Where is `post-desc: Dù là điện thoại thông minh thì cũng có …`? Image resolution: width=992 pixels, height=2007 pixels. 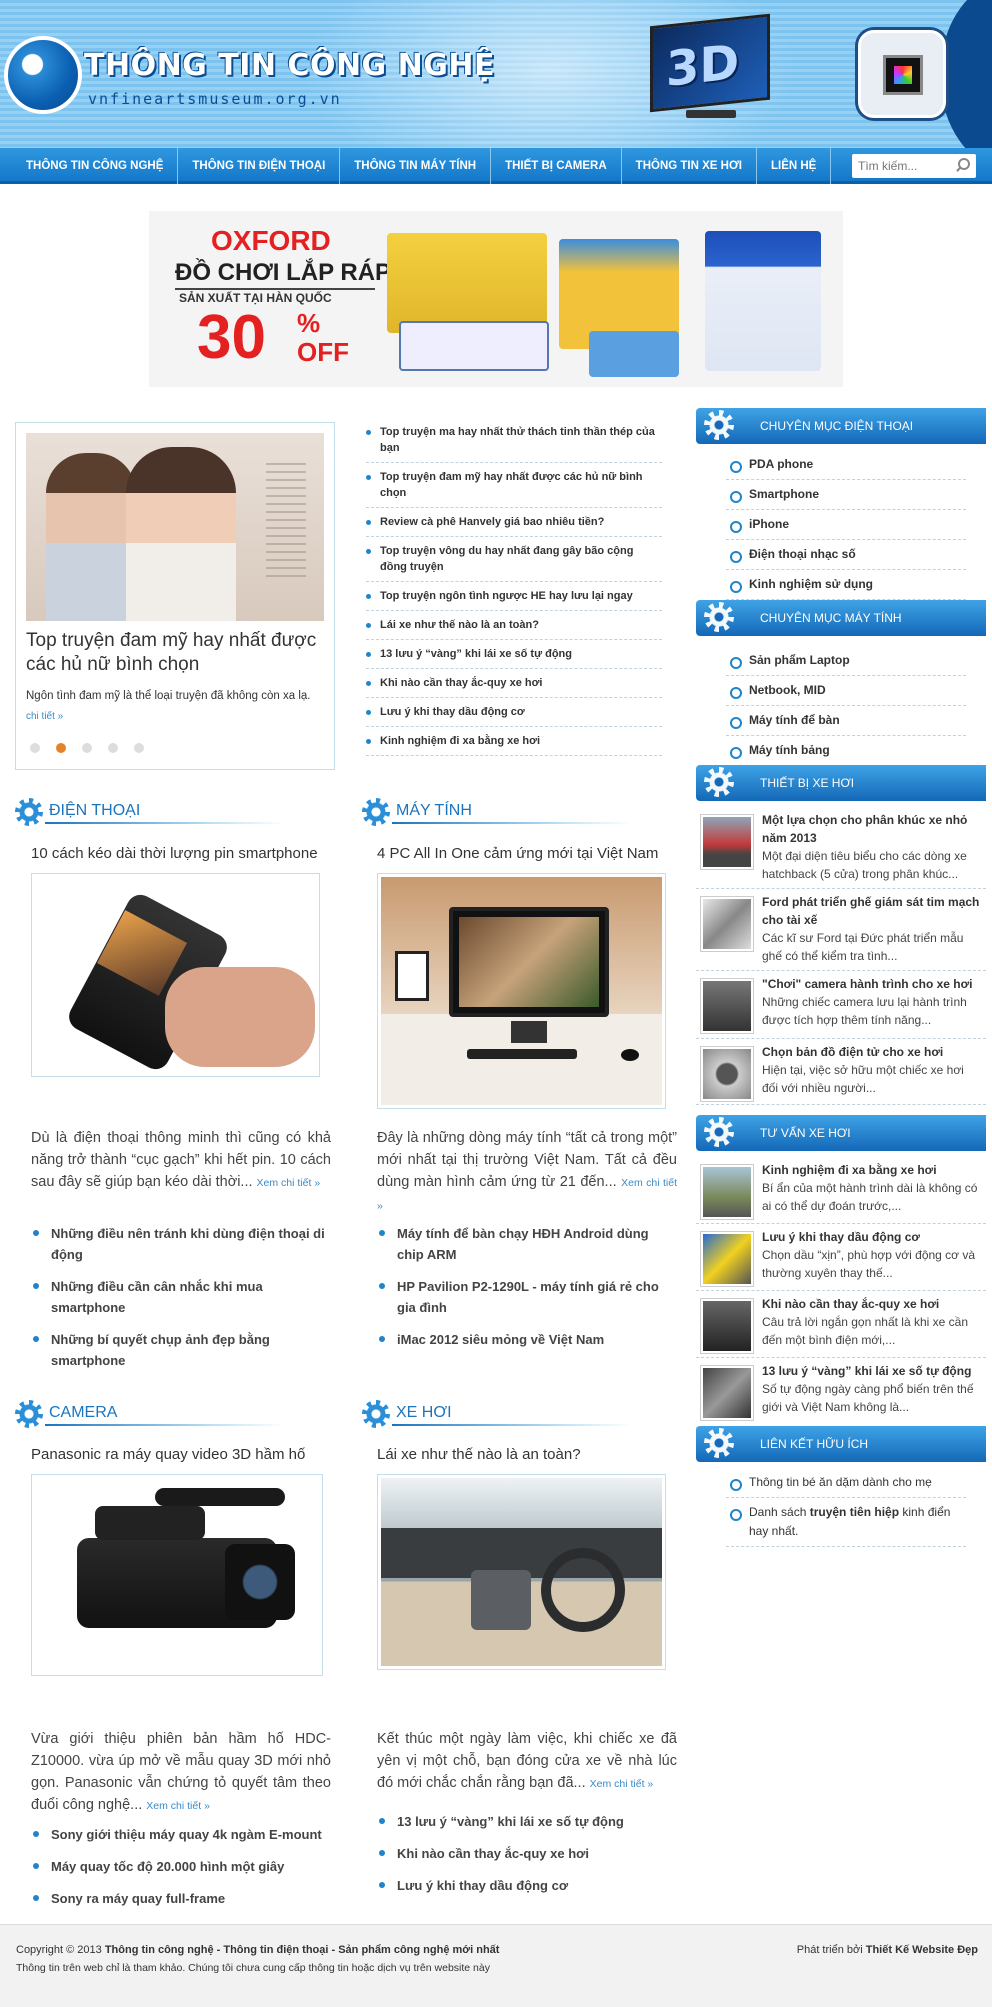
post-desc: Dù là điện thoại thông minh thì cũng có … is located at coordinates (181, 1160).